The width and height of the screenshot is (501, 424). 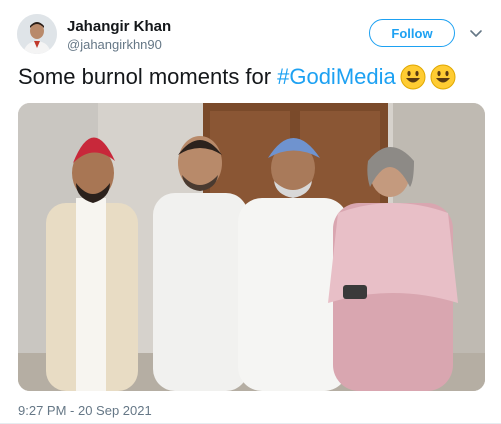 What do you see at coordinates (476, 33) in the screenshot?
I see `chevron-down-icon` at bounding box center [476, 33].